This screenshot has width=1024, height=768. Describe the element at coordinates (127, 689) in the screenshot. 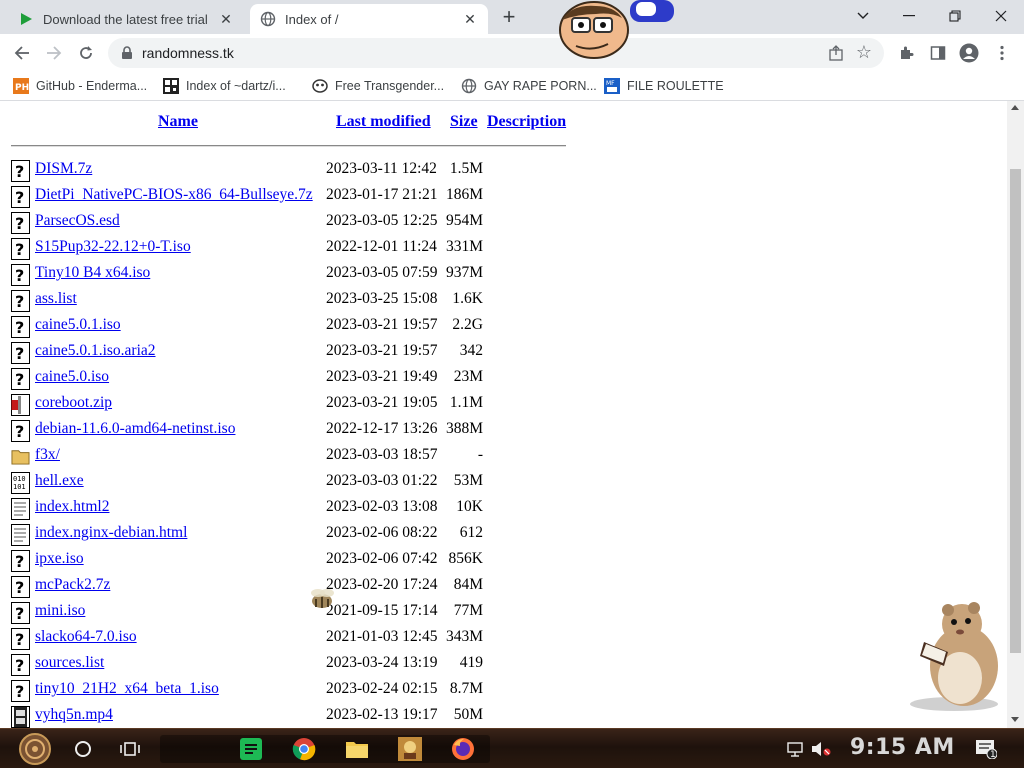

I see `file-link: tiny10_21H2_x64_beta_1.iso` at that location.